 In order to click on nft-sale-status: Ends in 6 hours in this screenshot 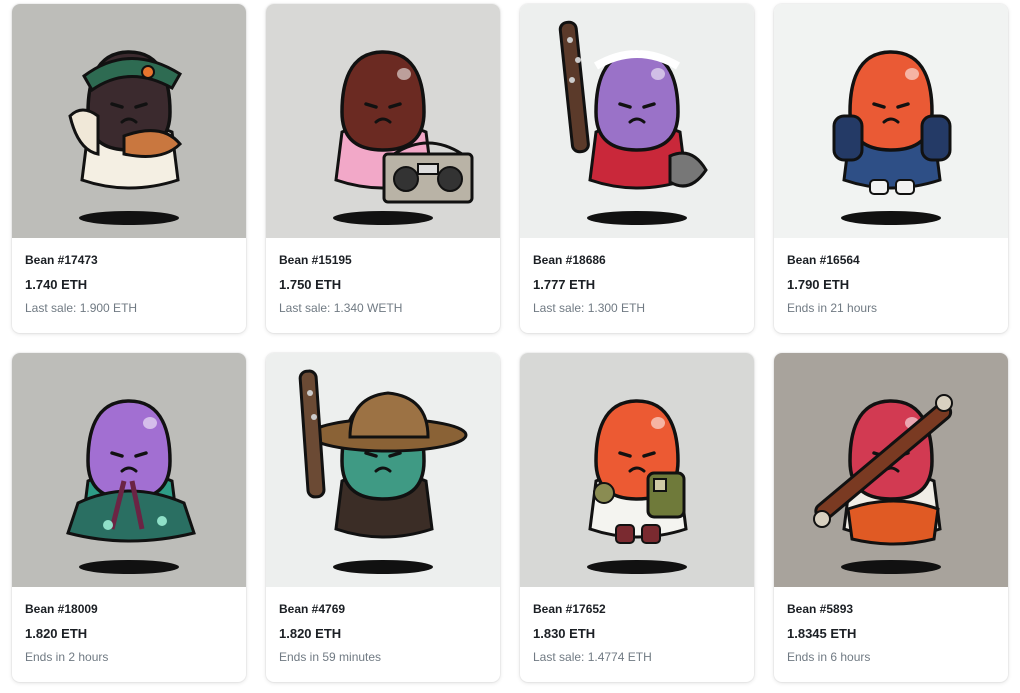, I will do `click(829, 657)`.